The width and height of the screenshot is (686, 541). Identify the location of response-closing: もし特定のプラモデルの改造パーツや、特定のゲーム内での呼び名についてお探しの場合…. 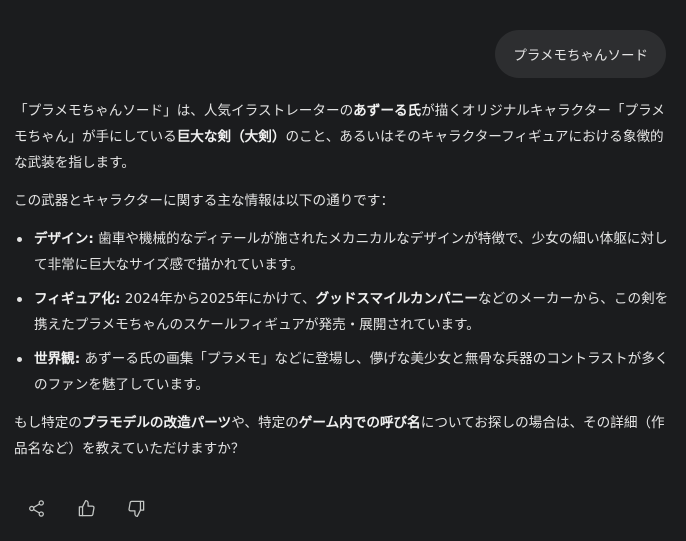
(341, 436).